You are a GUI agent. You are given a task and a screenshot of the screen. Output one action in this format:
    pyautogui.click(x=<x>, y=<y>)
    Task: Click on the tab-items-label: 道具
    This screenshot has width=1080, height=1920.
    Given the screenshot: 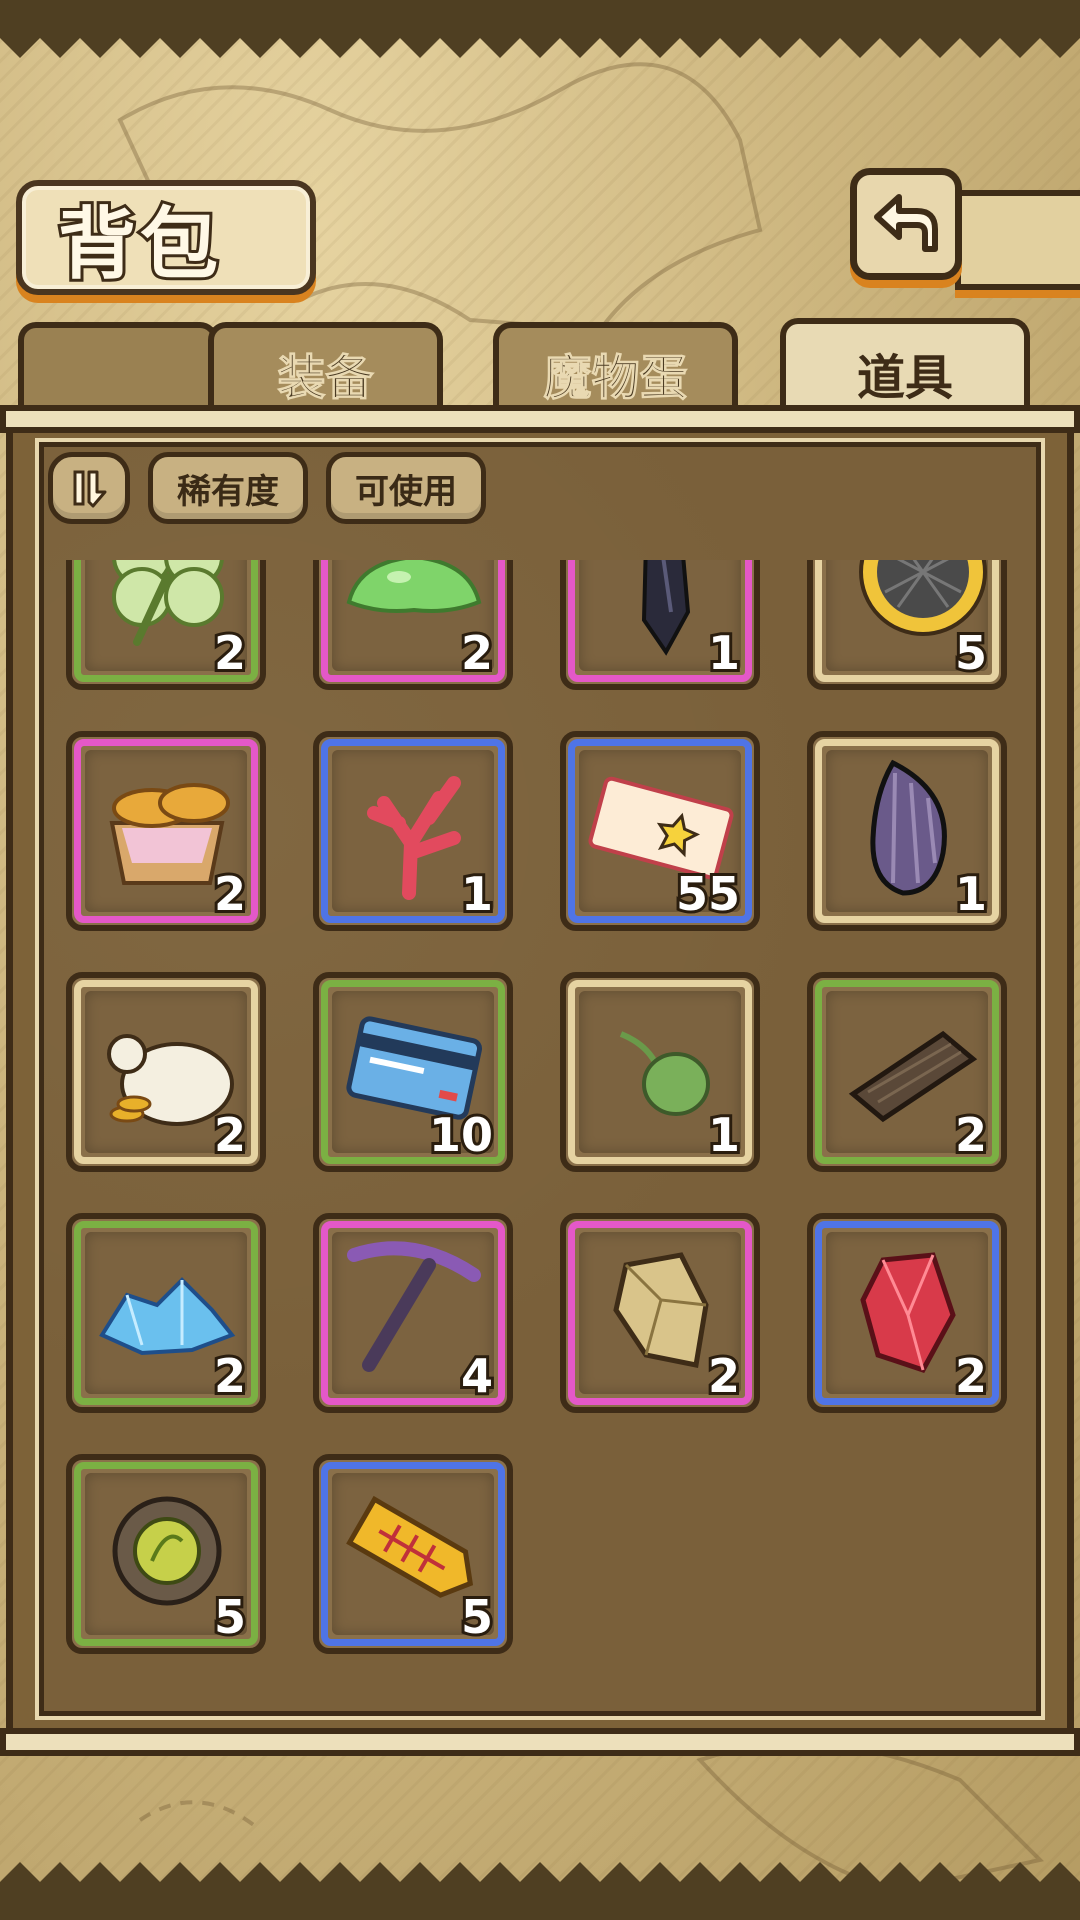 What is the action you would take?
    pyautogui.click(x=904, y=378)
    